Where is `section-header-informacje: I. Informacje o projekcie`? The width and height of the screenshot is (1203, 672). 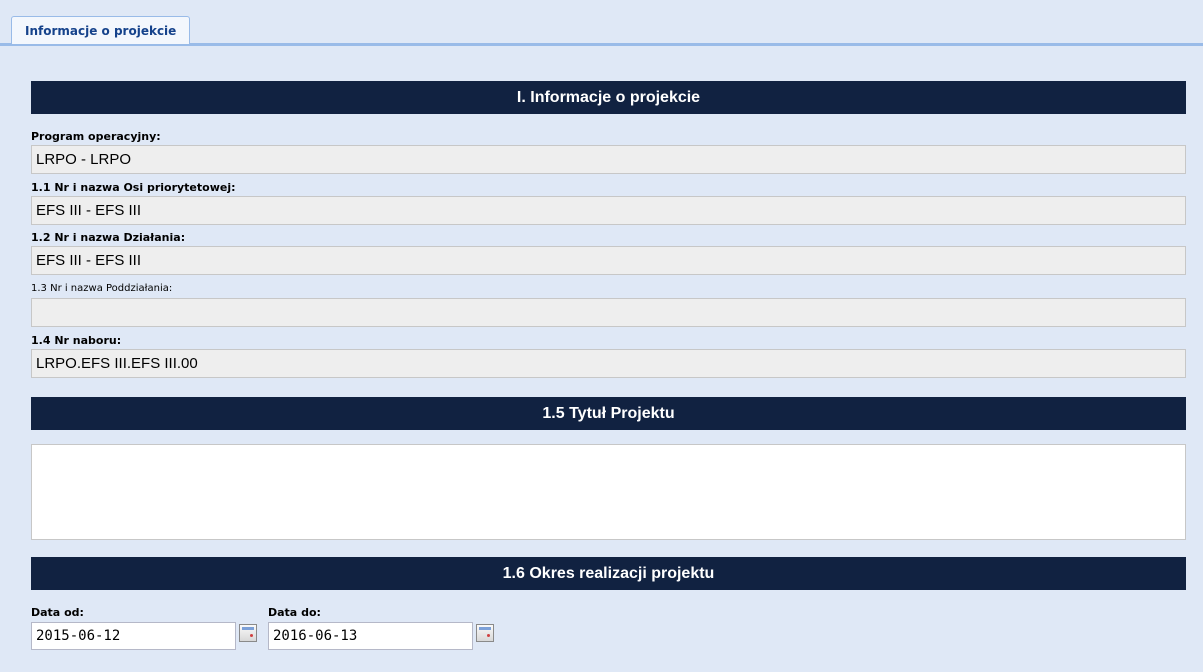 section-header-informacje: I. Informacje o projekcie is located at coordinates (608, 97).